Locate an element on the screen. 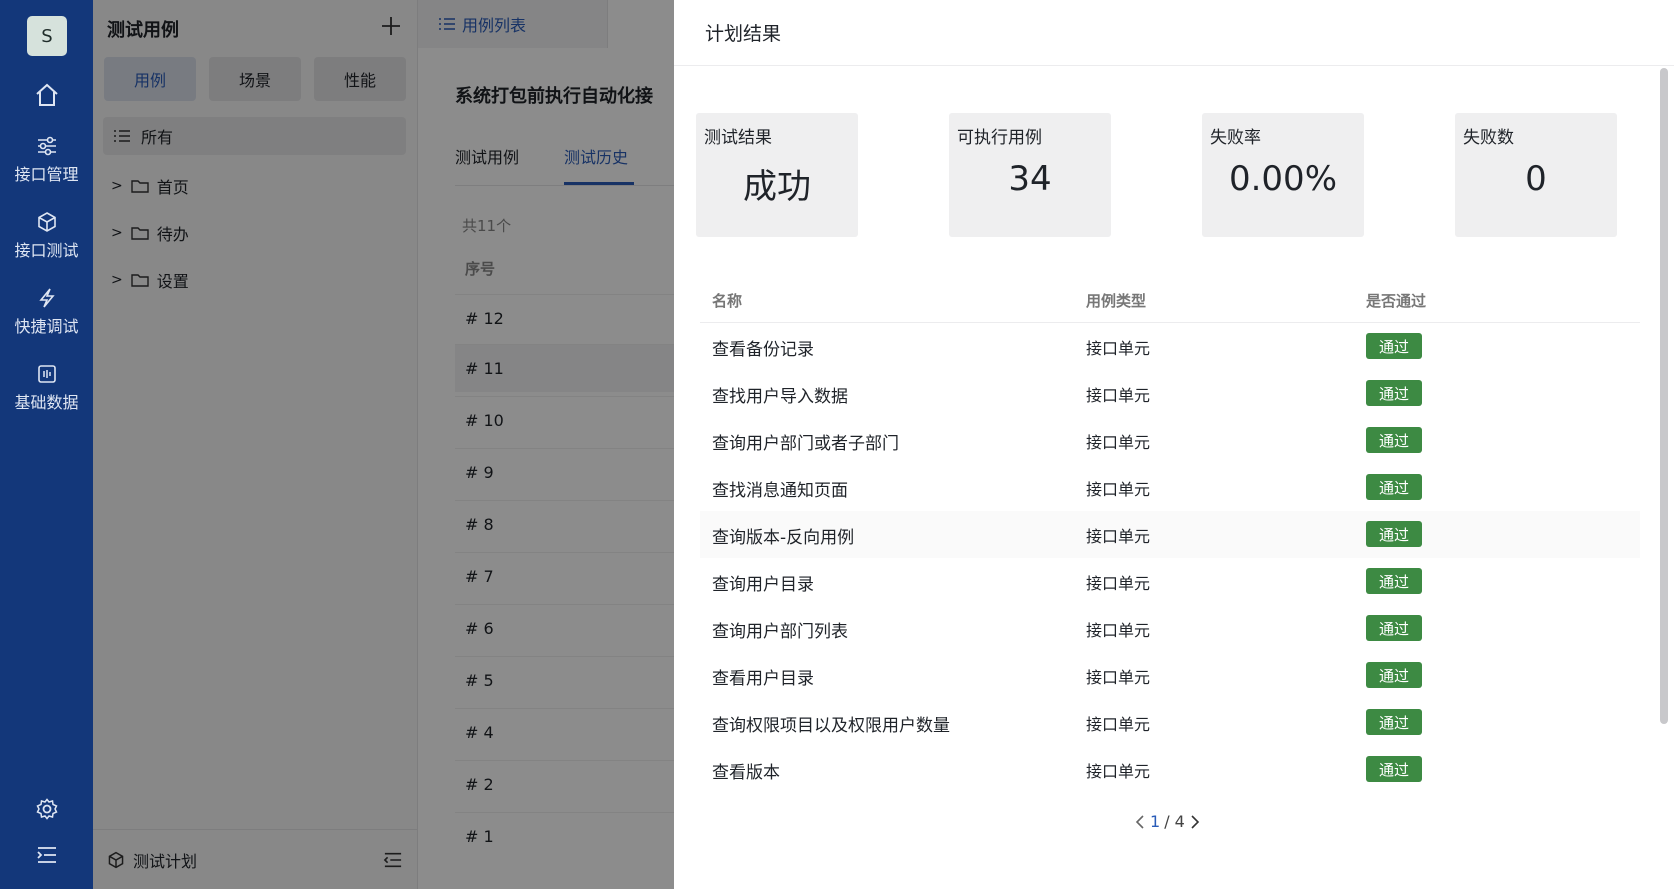  chevron-left-icon is located at coordinates (1140, 822).